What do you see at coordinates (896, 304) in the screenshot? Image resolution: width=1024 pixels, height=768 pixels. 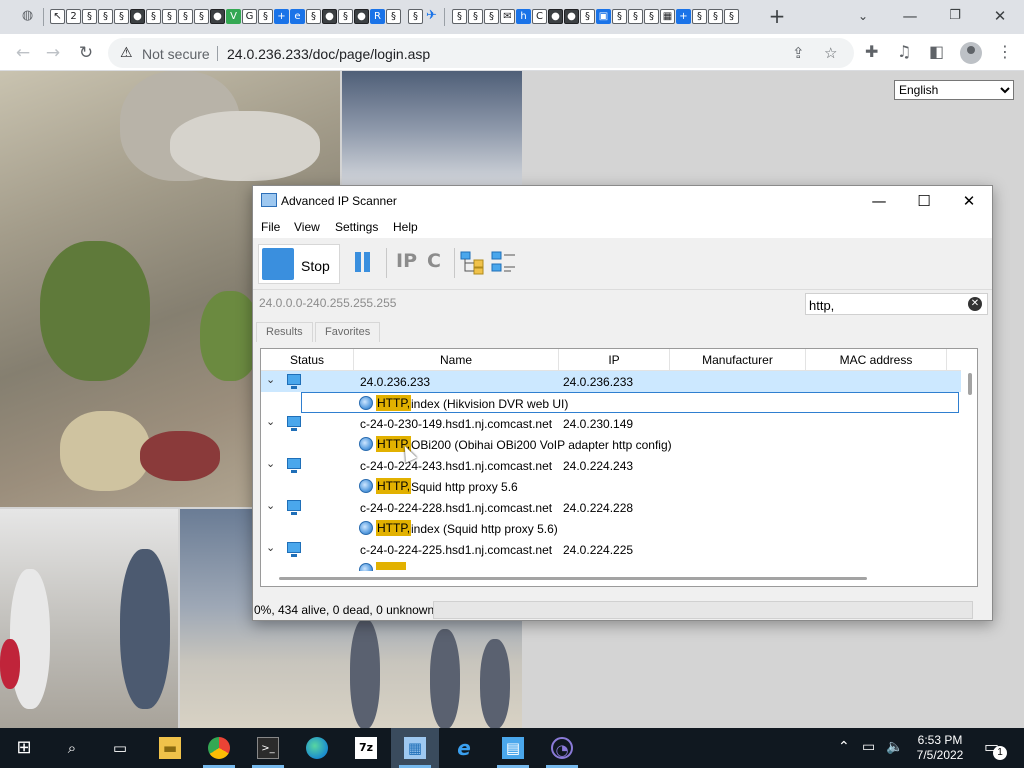 I see `search-filter-input: http, ✕` at bounding box center [896, 304].